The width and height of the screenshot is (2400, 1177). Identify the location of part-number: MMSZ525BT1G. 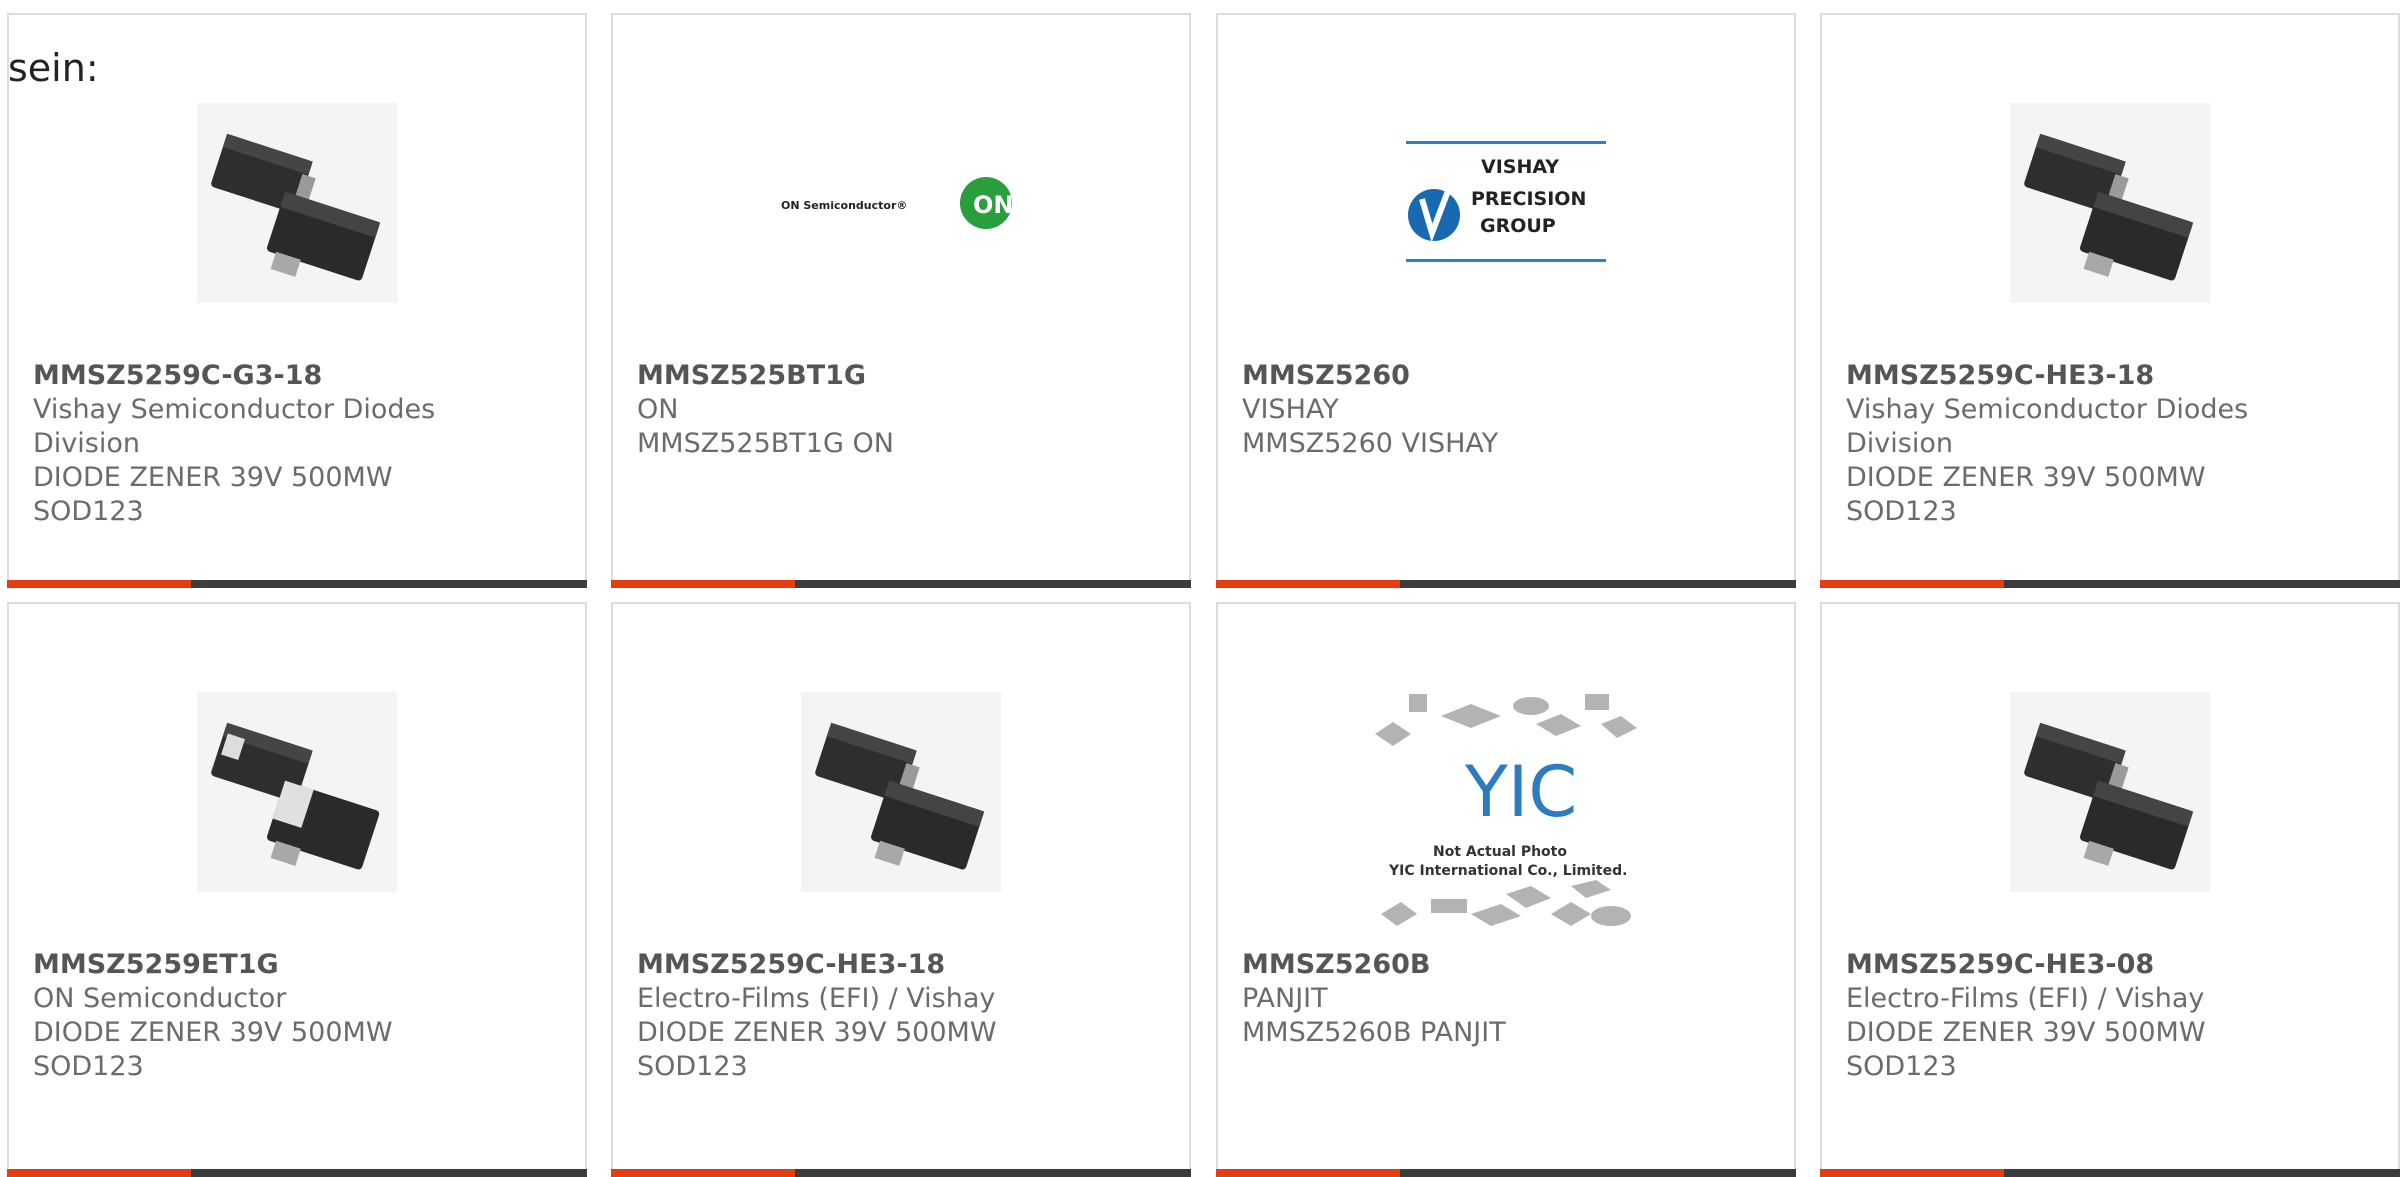
(893, 376).